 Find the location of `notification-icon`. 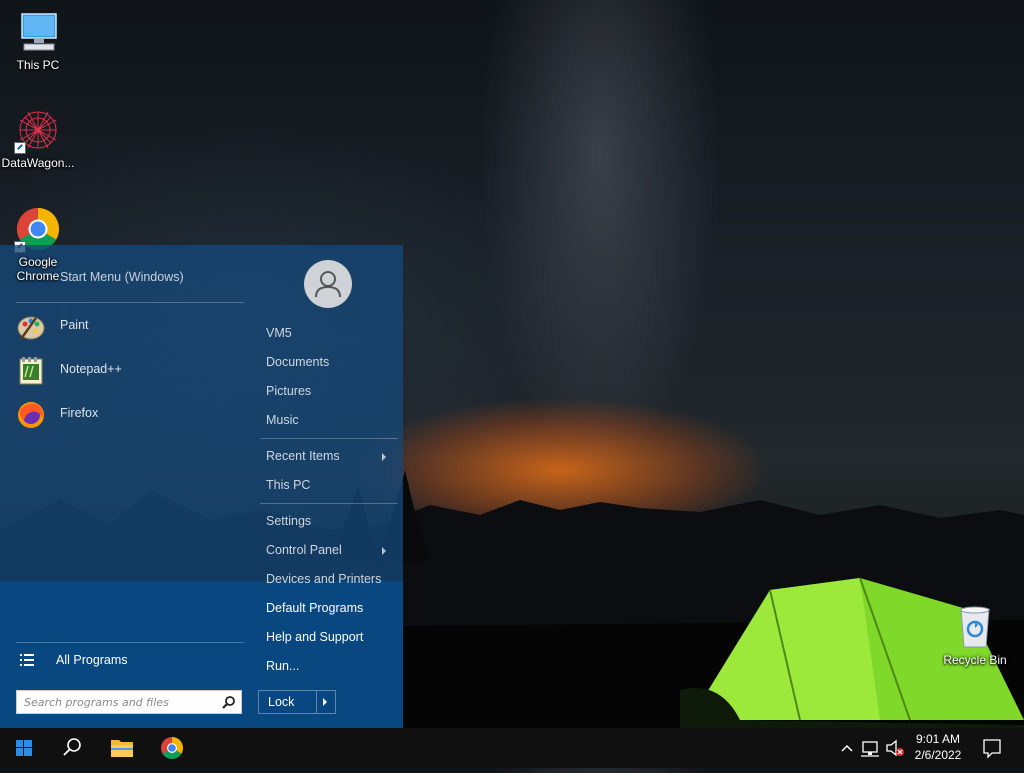

notification-icon is located at coordinates (992, 749).